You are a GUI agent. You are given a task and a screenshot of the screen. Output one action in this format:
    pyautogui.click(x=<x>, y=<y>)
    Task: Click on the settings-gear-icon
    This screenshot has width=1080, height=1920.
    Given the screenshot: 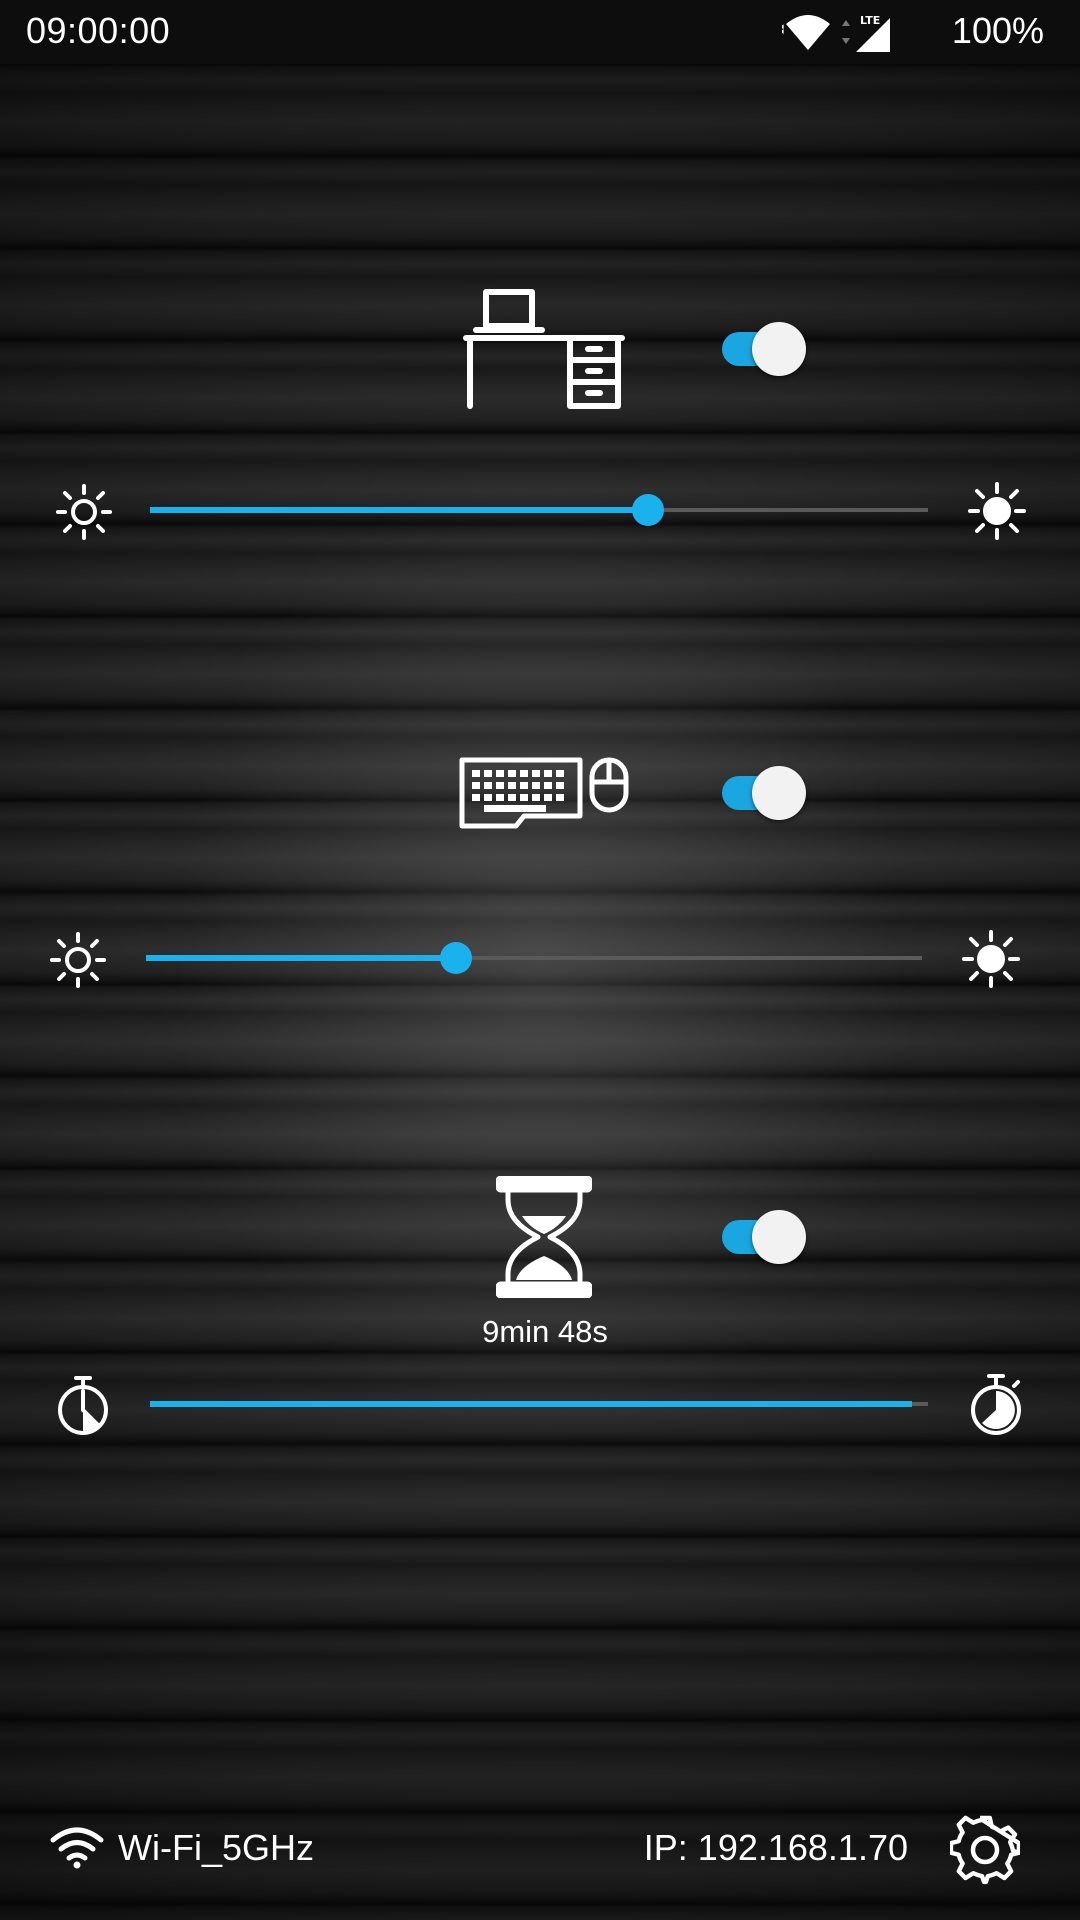 What is the action you would take?
    pyautogui.click(x=985, y=1850)
    